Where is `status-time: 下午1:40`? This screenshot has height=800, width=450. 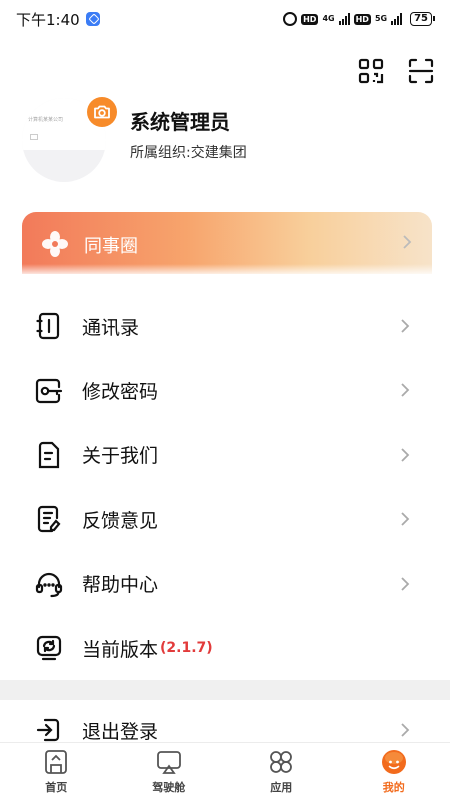
status-time: 下午1:40 is located at coordinates (48, 19).